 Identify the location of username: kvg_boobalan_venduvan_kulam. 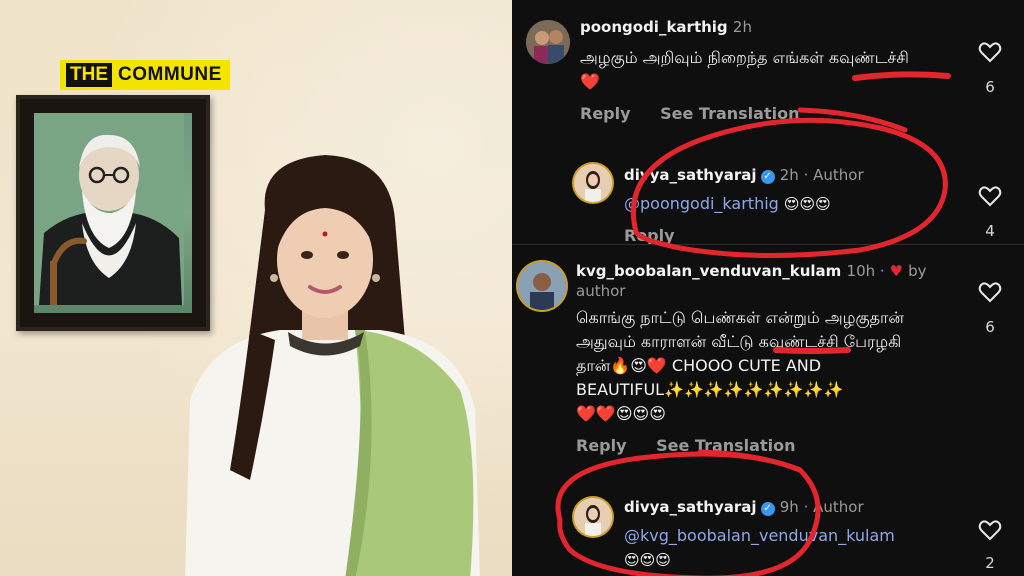
(708, 271).